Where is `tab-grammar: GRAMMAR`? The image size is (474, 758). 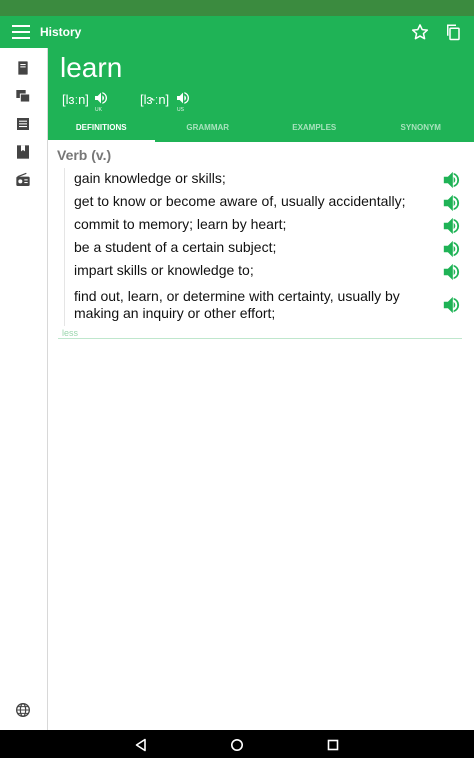
tab-grammar: GRAMMAR is located at coordinates (208, 130).